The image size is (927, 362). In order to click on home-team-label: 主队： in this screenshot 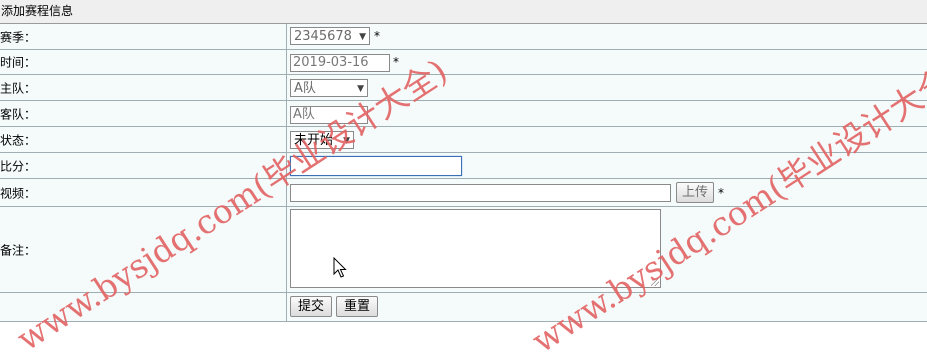, I will do `click(18, 88)`.